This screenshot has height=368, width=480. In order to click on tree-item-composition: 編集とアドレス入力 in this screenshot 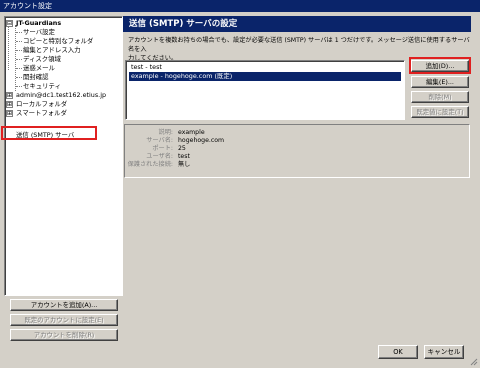, I will do `click(52, 50)`.